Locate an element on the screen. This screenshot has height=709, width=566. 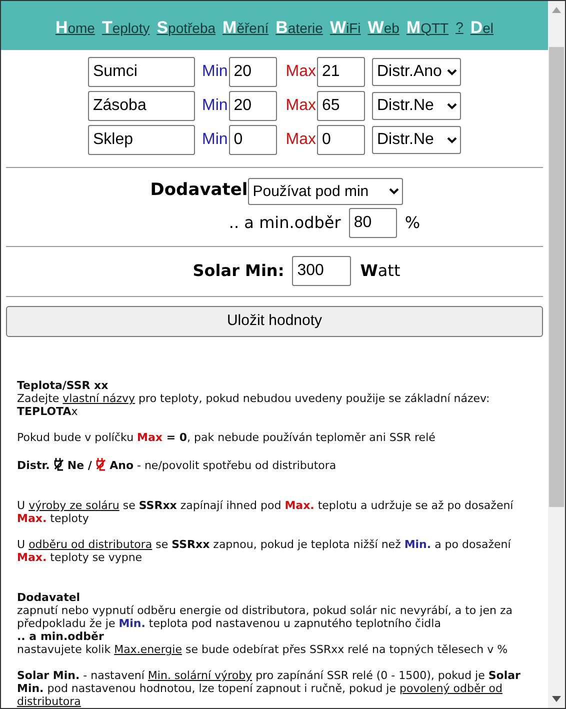
nav-link: Web is located at coordinates (384, 27).